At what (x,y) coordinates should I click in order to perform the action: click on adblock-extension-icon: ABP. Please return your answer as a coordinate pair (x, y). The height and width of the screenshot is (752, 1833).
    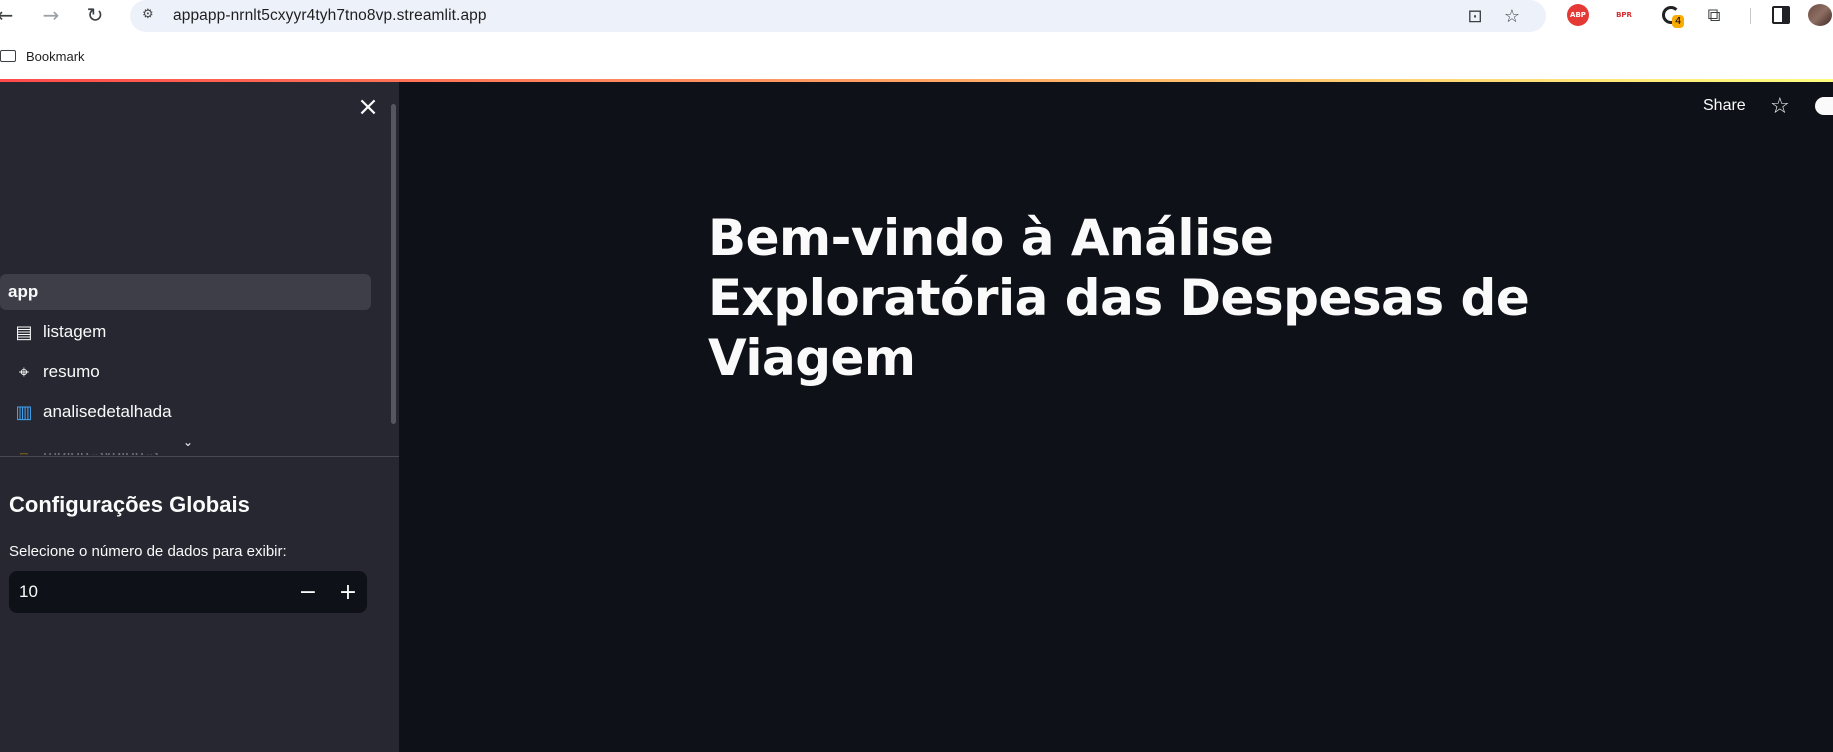
    Looking at the image, I should click on (1578, 15).